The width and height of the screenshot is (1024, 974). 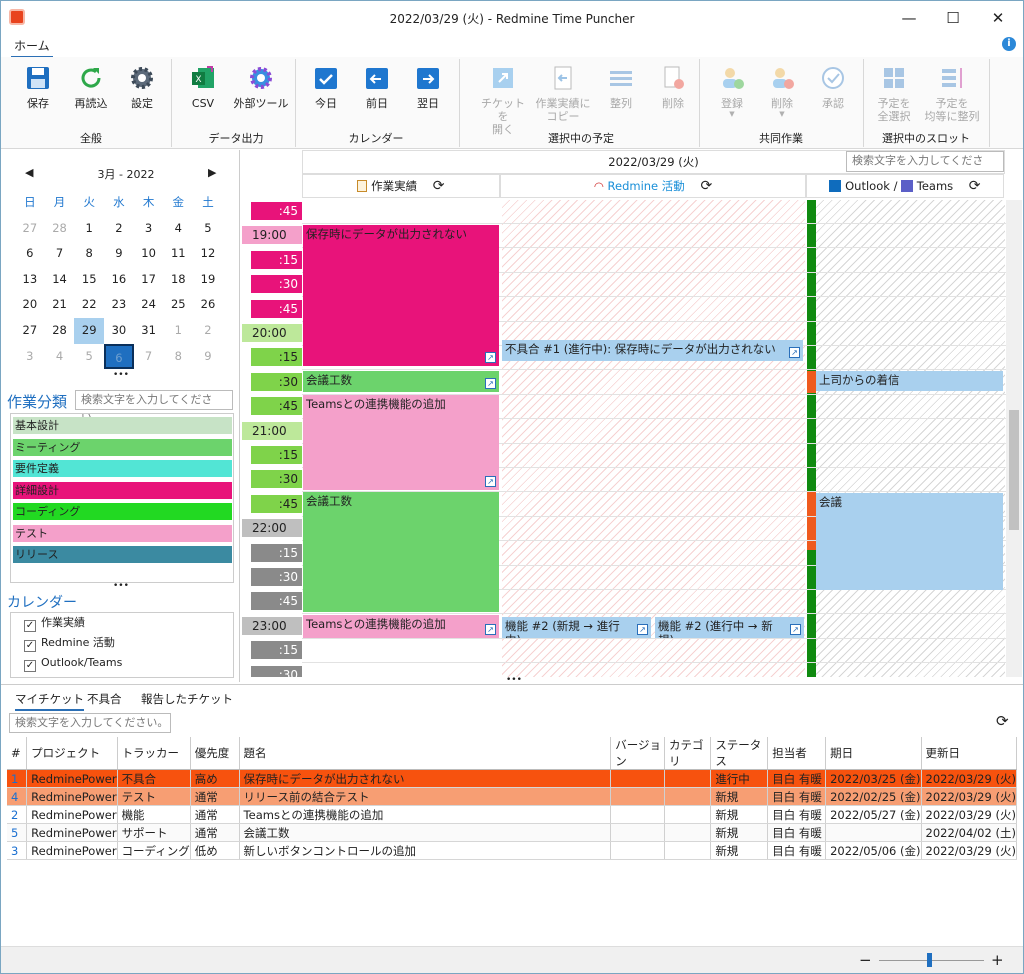 I want to click on calendar-day: 9, so click(x=208, y=357).